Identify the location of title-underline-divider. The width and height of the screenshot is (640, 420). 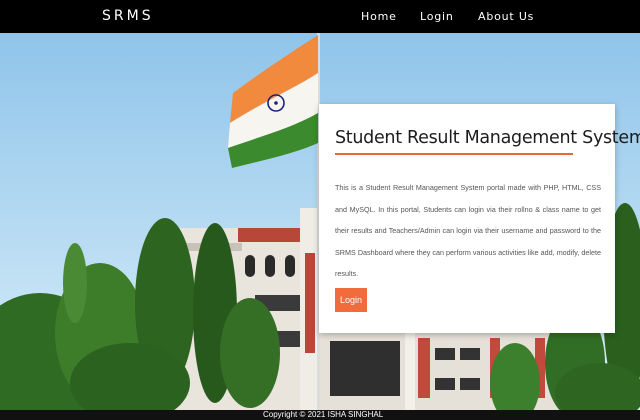
(454, 154).